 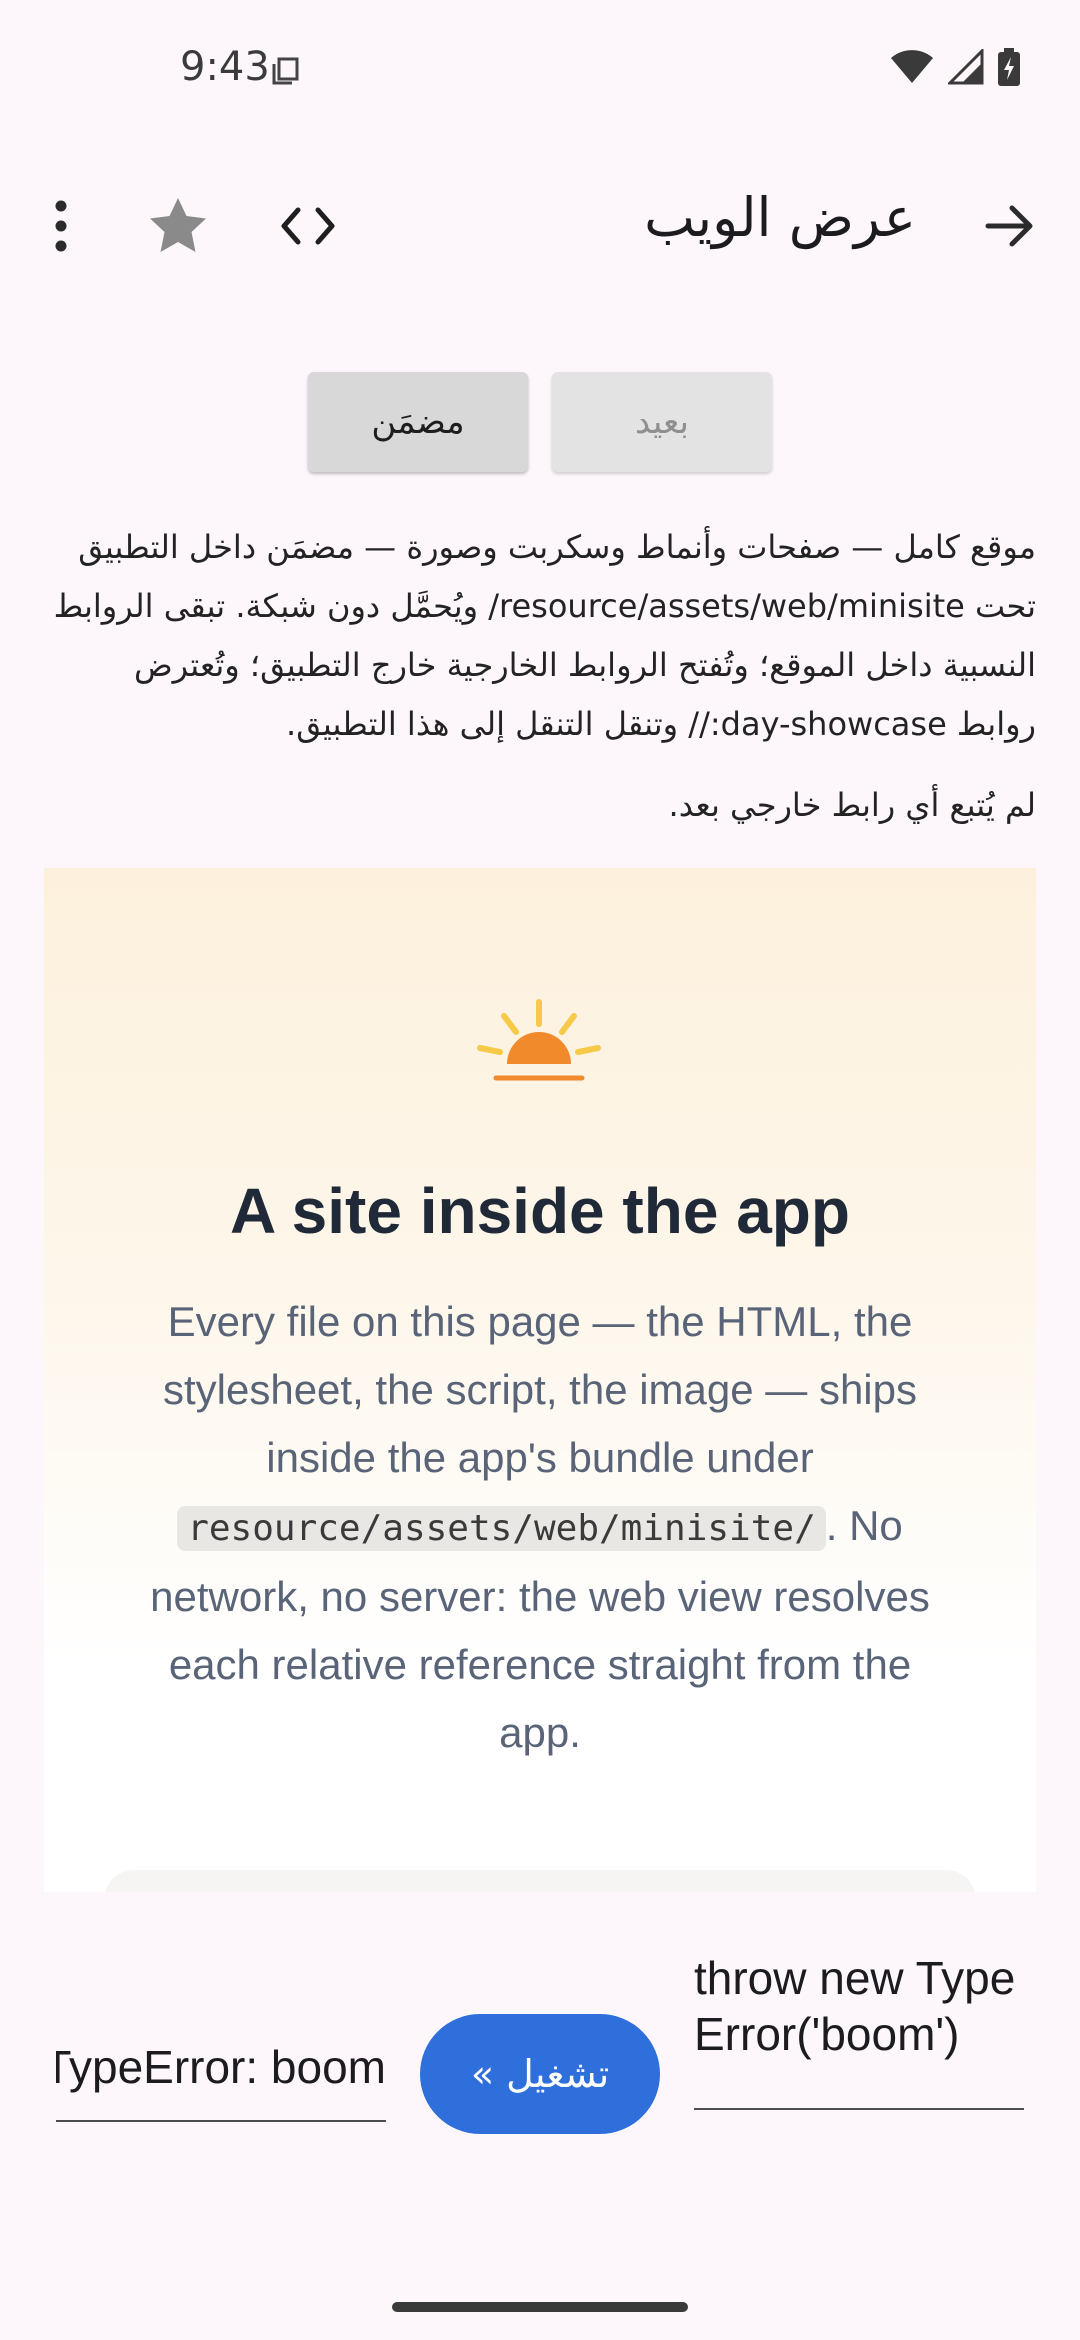 I want to click on embedded-mode-button: مضمَن, so click(x=418, y=422).